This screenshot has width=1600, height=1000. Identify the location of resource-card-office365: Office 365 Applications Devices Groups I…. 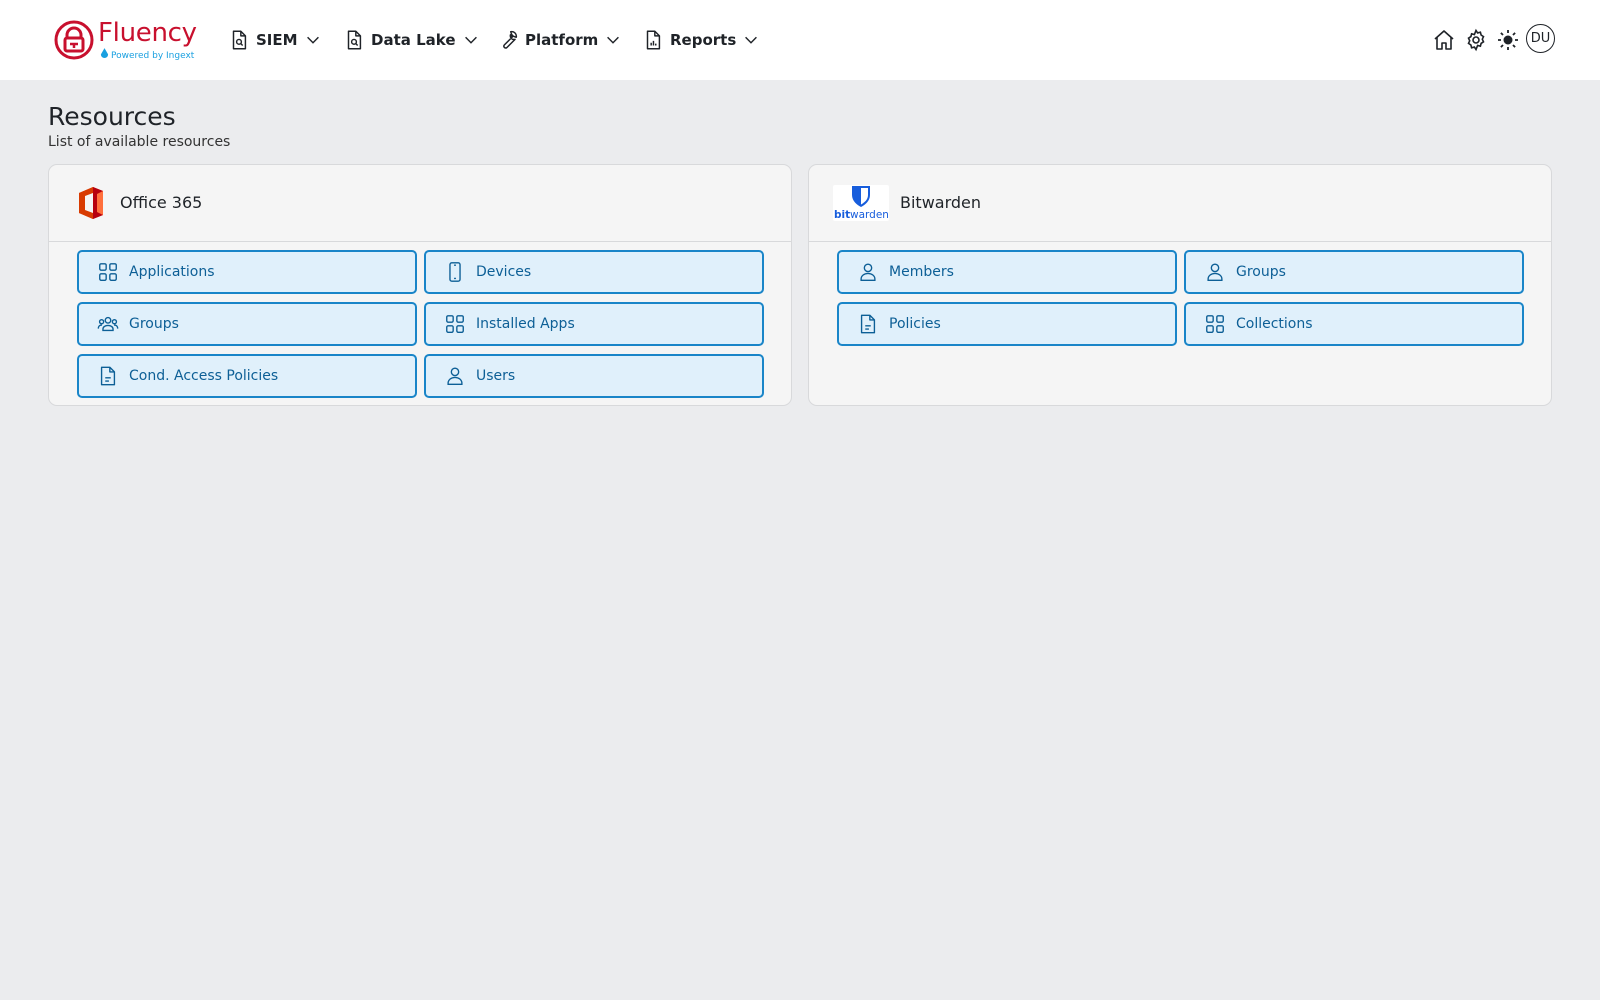
(420, 285).